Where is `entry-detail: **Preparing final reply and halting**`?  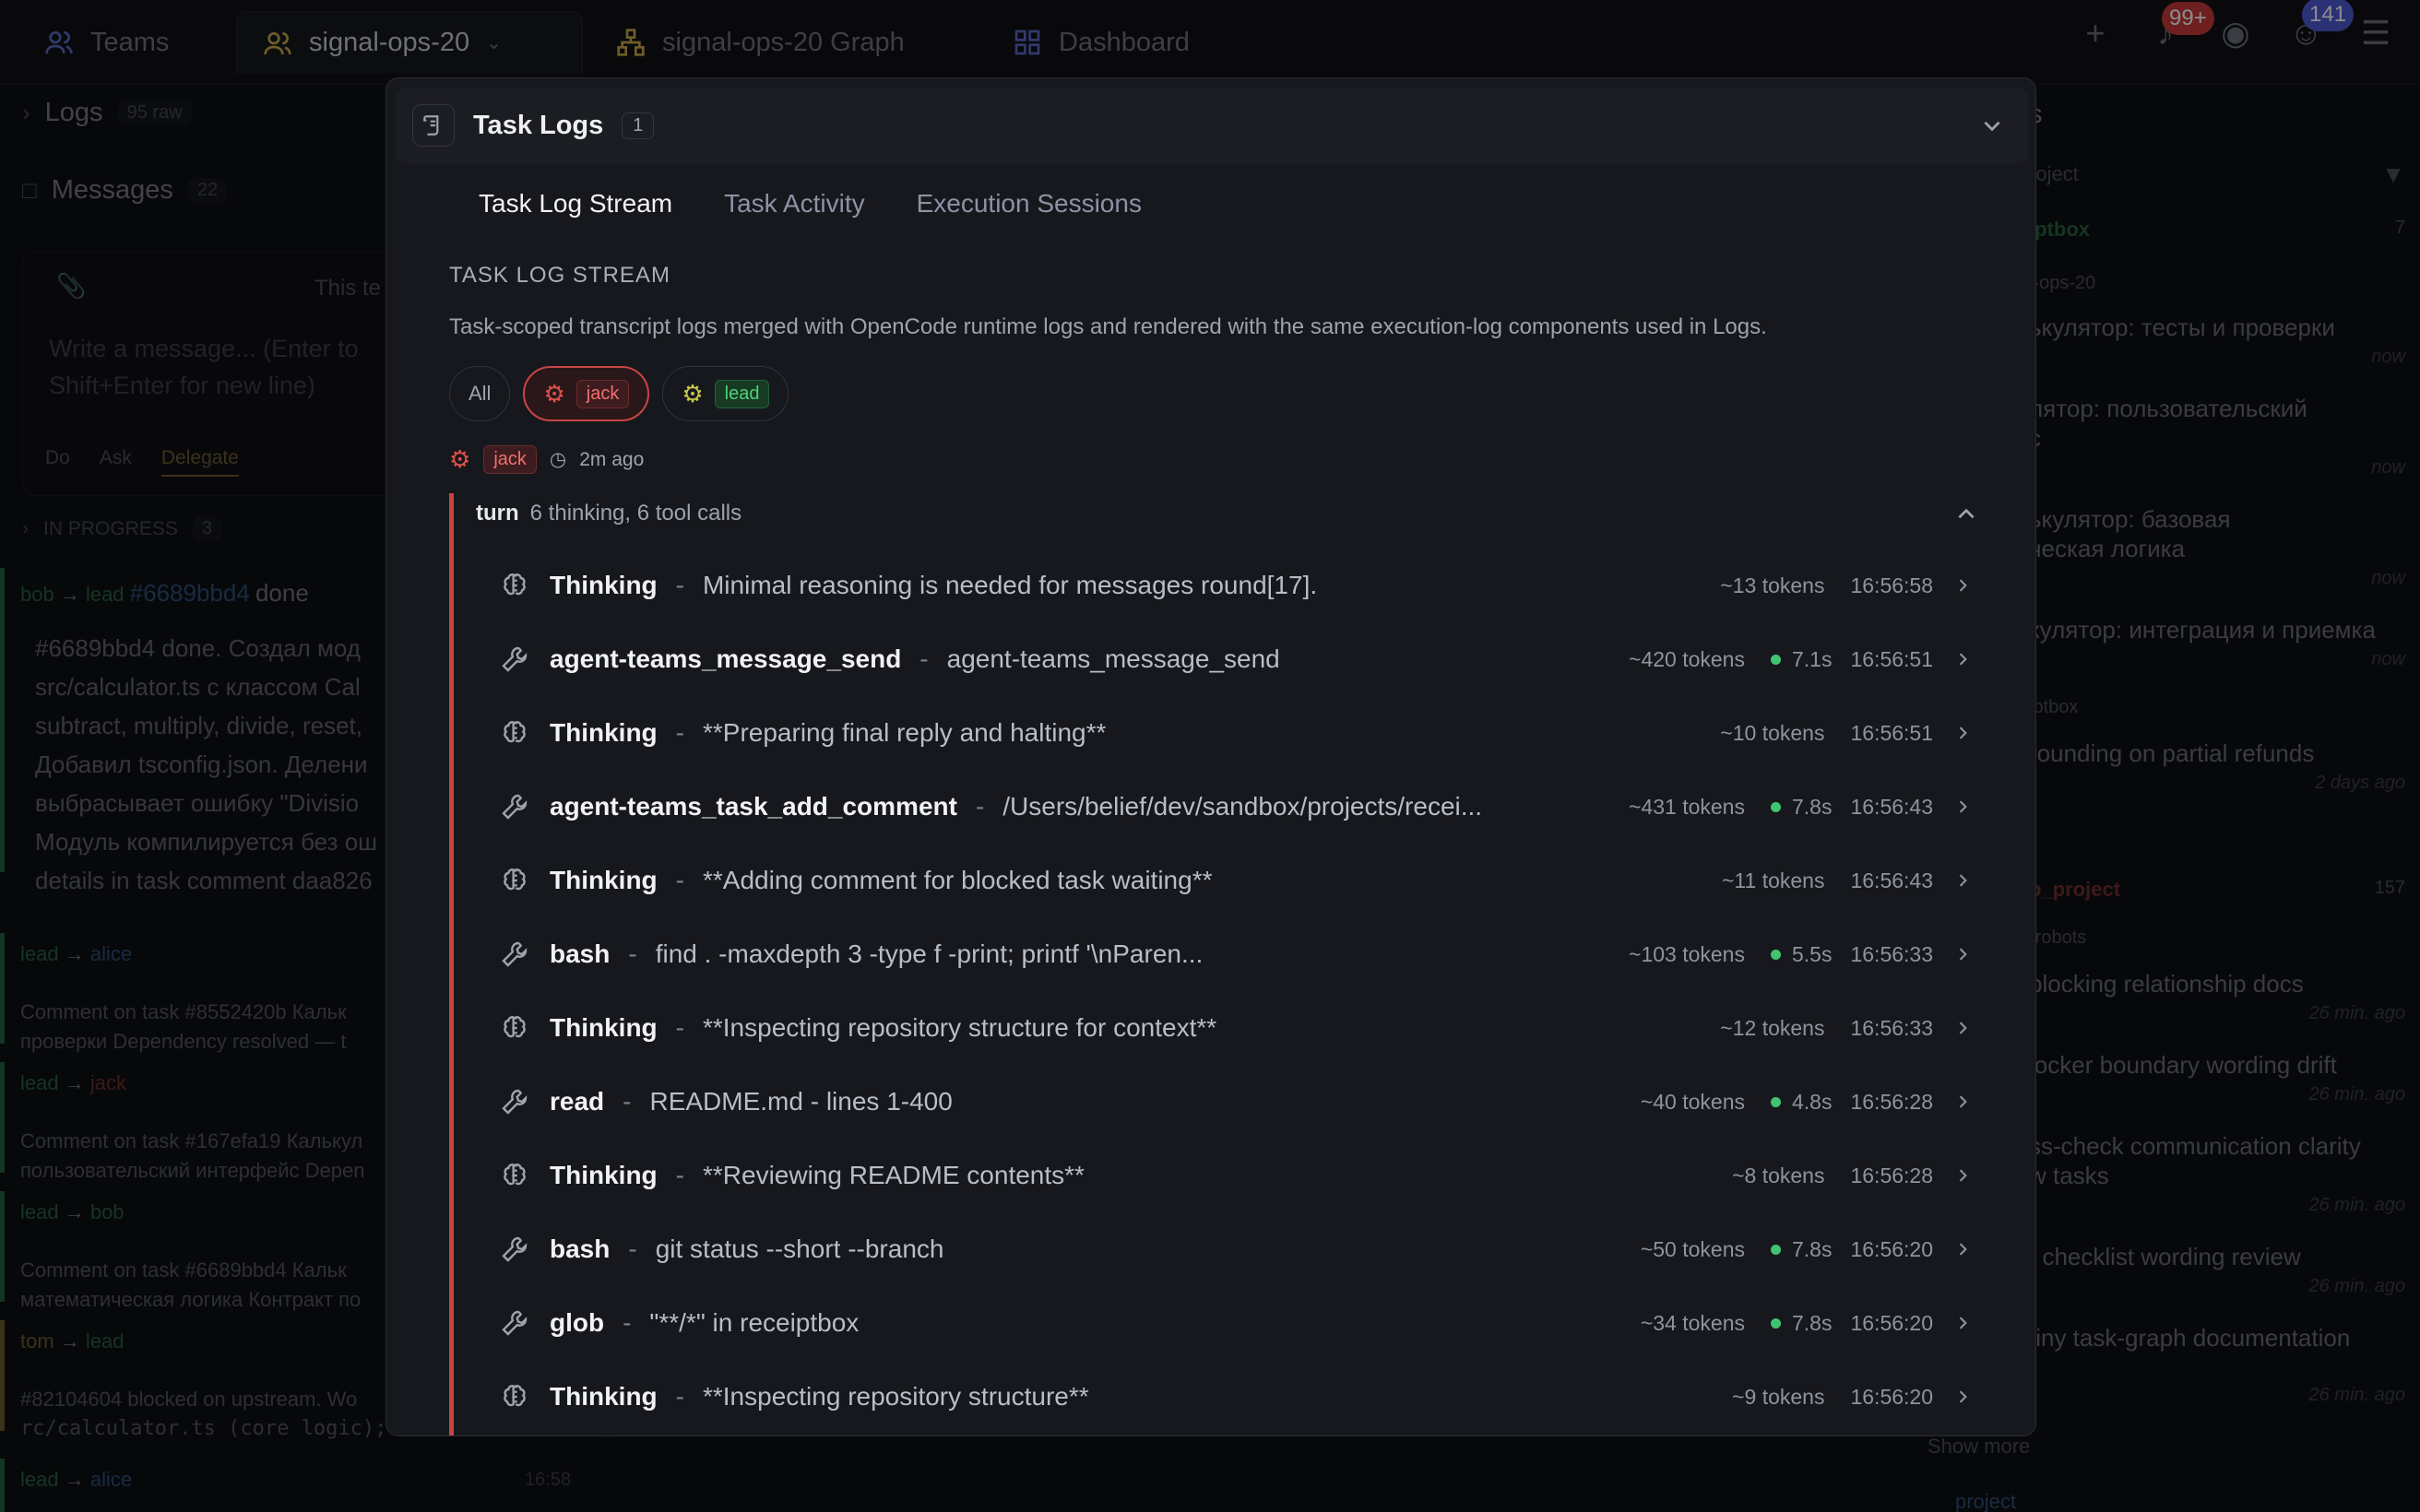 entry-detail: **Preparing final reply and halting** is located at coordinates (904, 732).